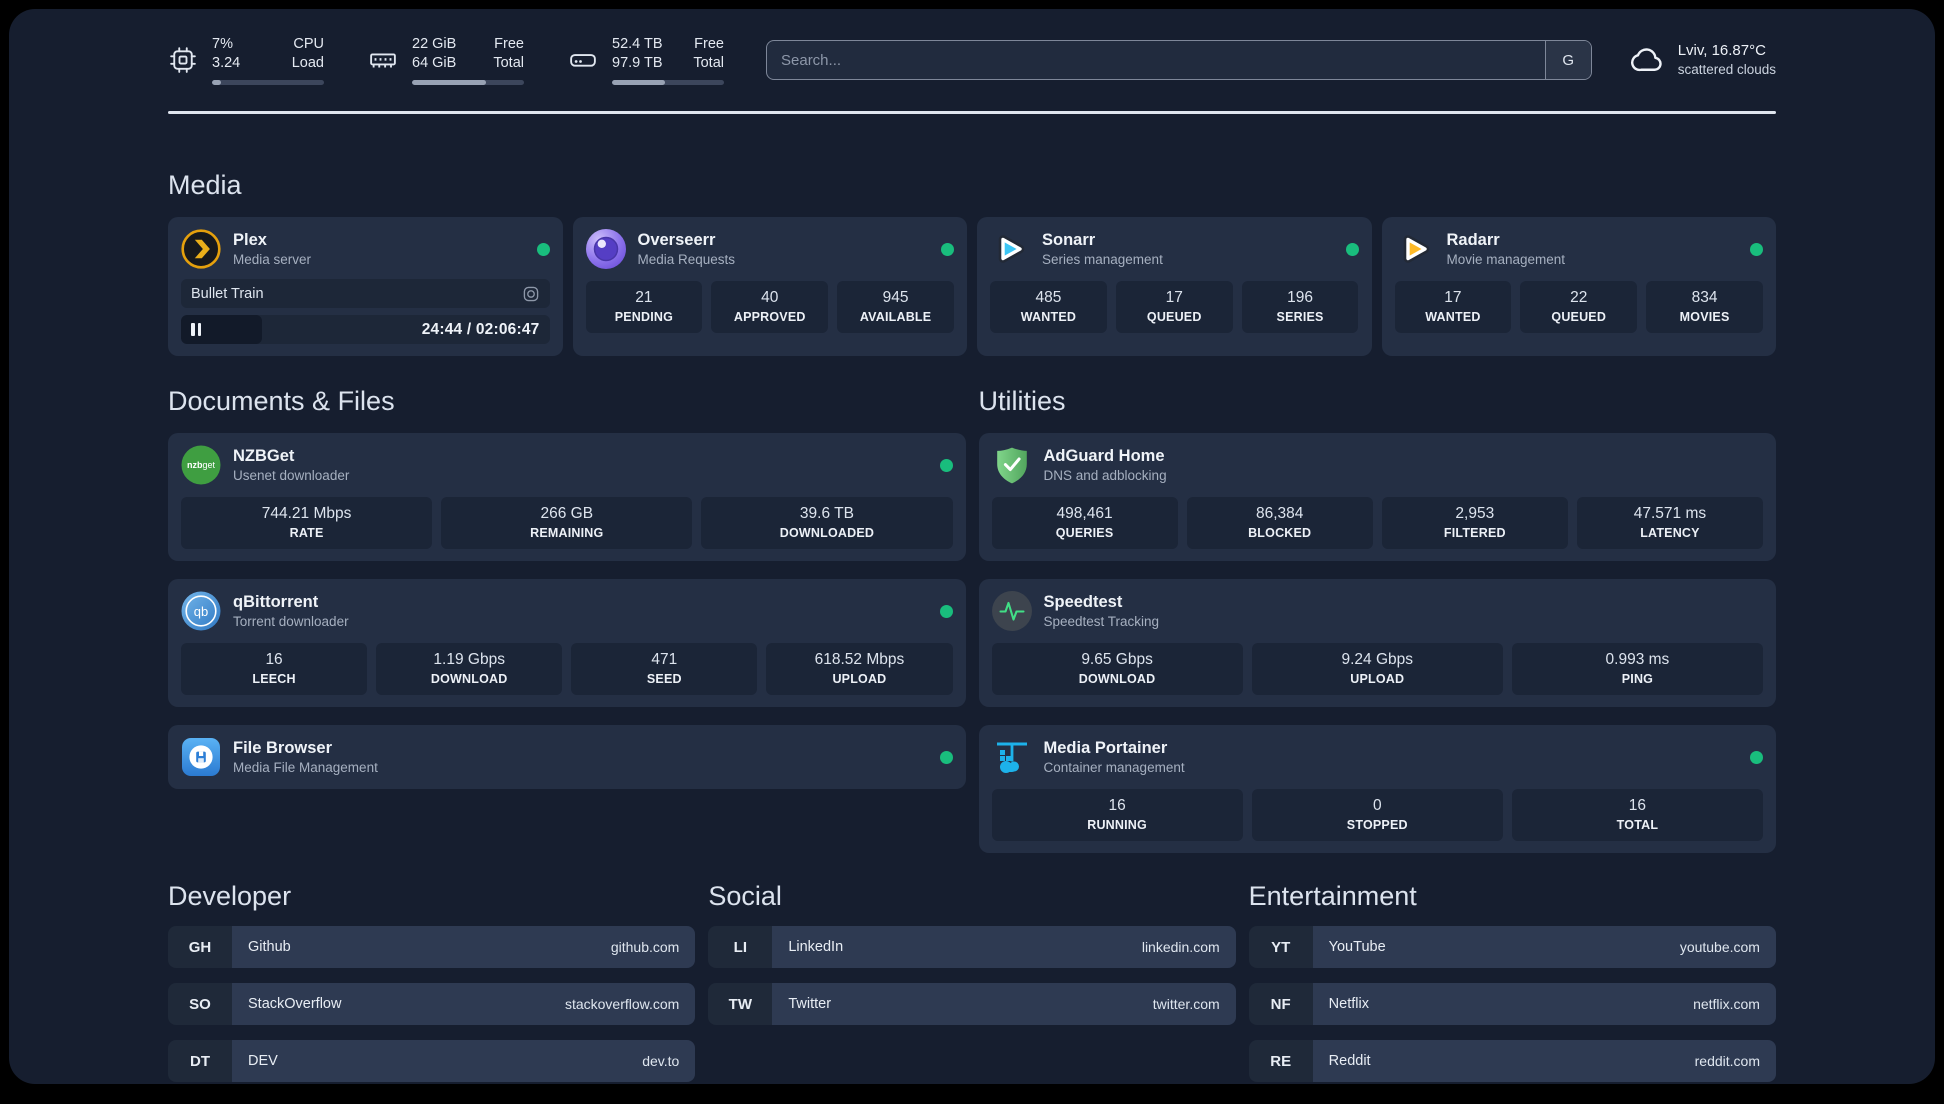 The width and height of the screenshot is (1944, 1104). Describe the element at coordinates (264, 455) in the screenshot. I see `app-name: NZBGet` at that location.